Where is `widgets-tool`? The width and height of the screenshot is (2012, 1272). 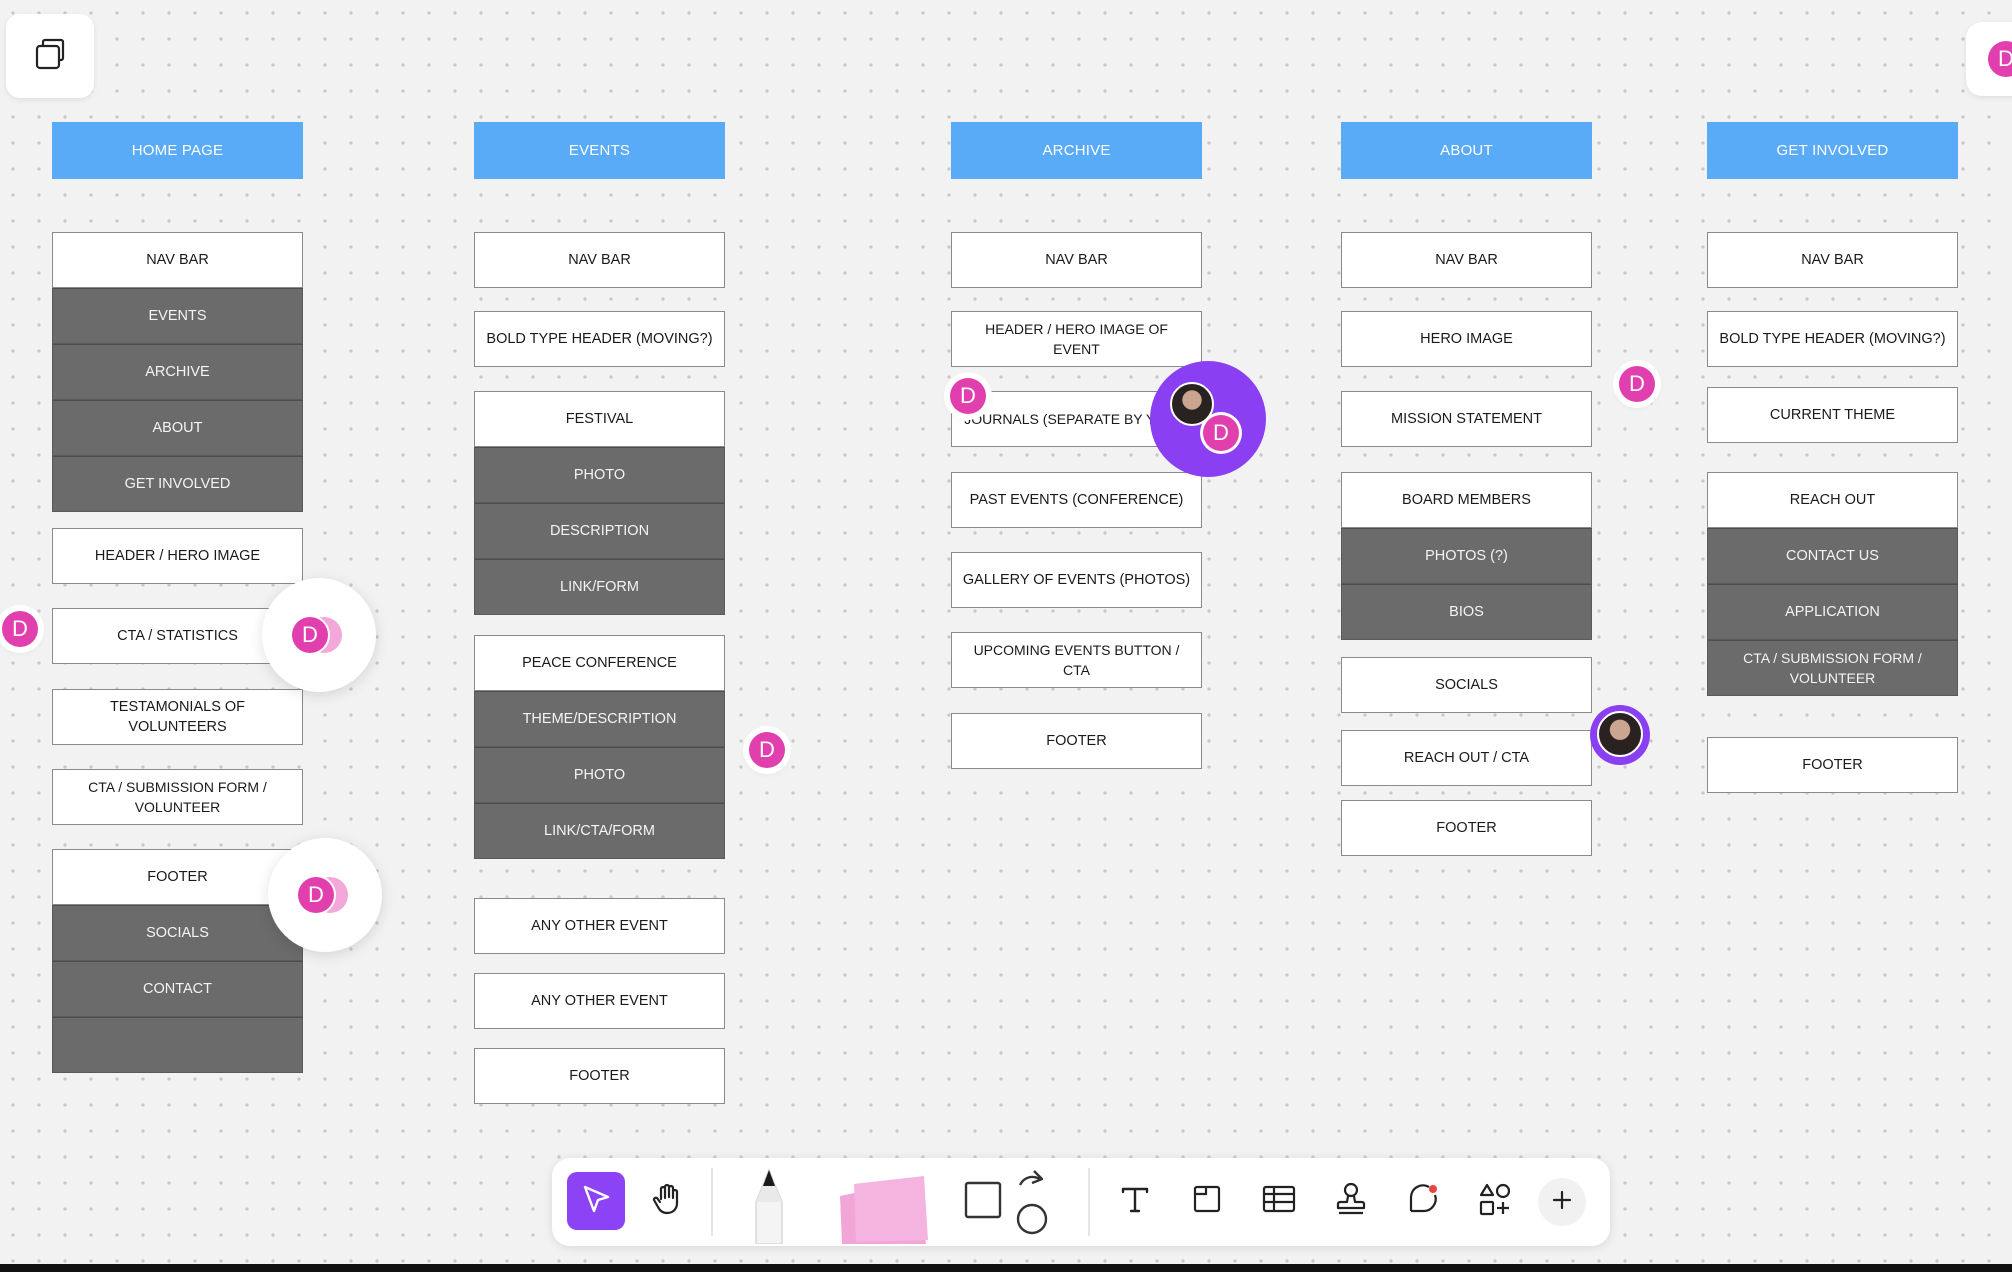
widgets-tool is located at coordinates (1495, 1201).